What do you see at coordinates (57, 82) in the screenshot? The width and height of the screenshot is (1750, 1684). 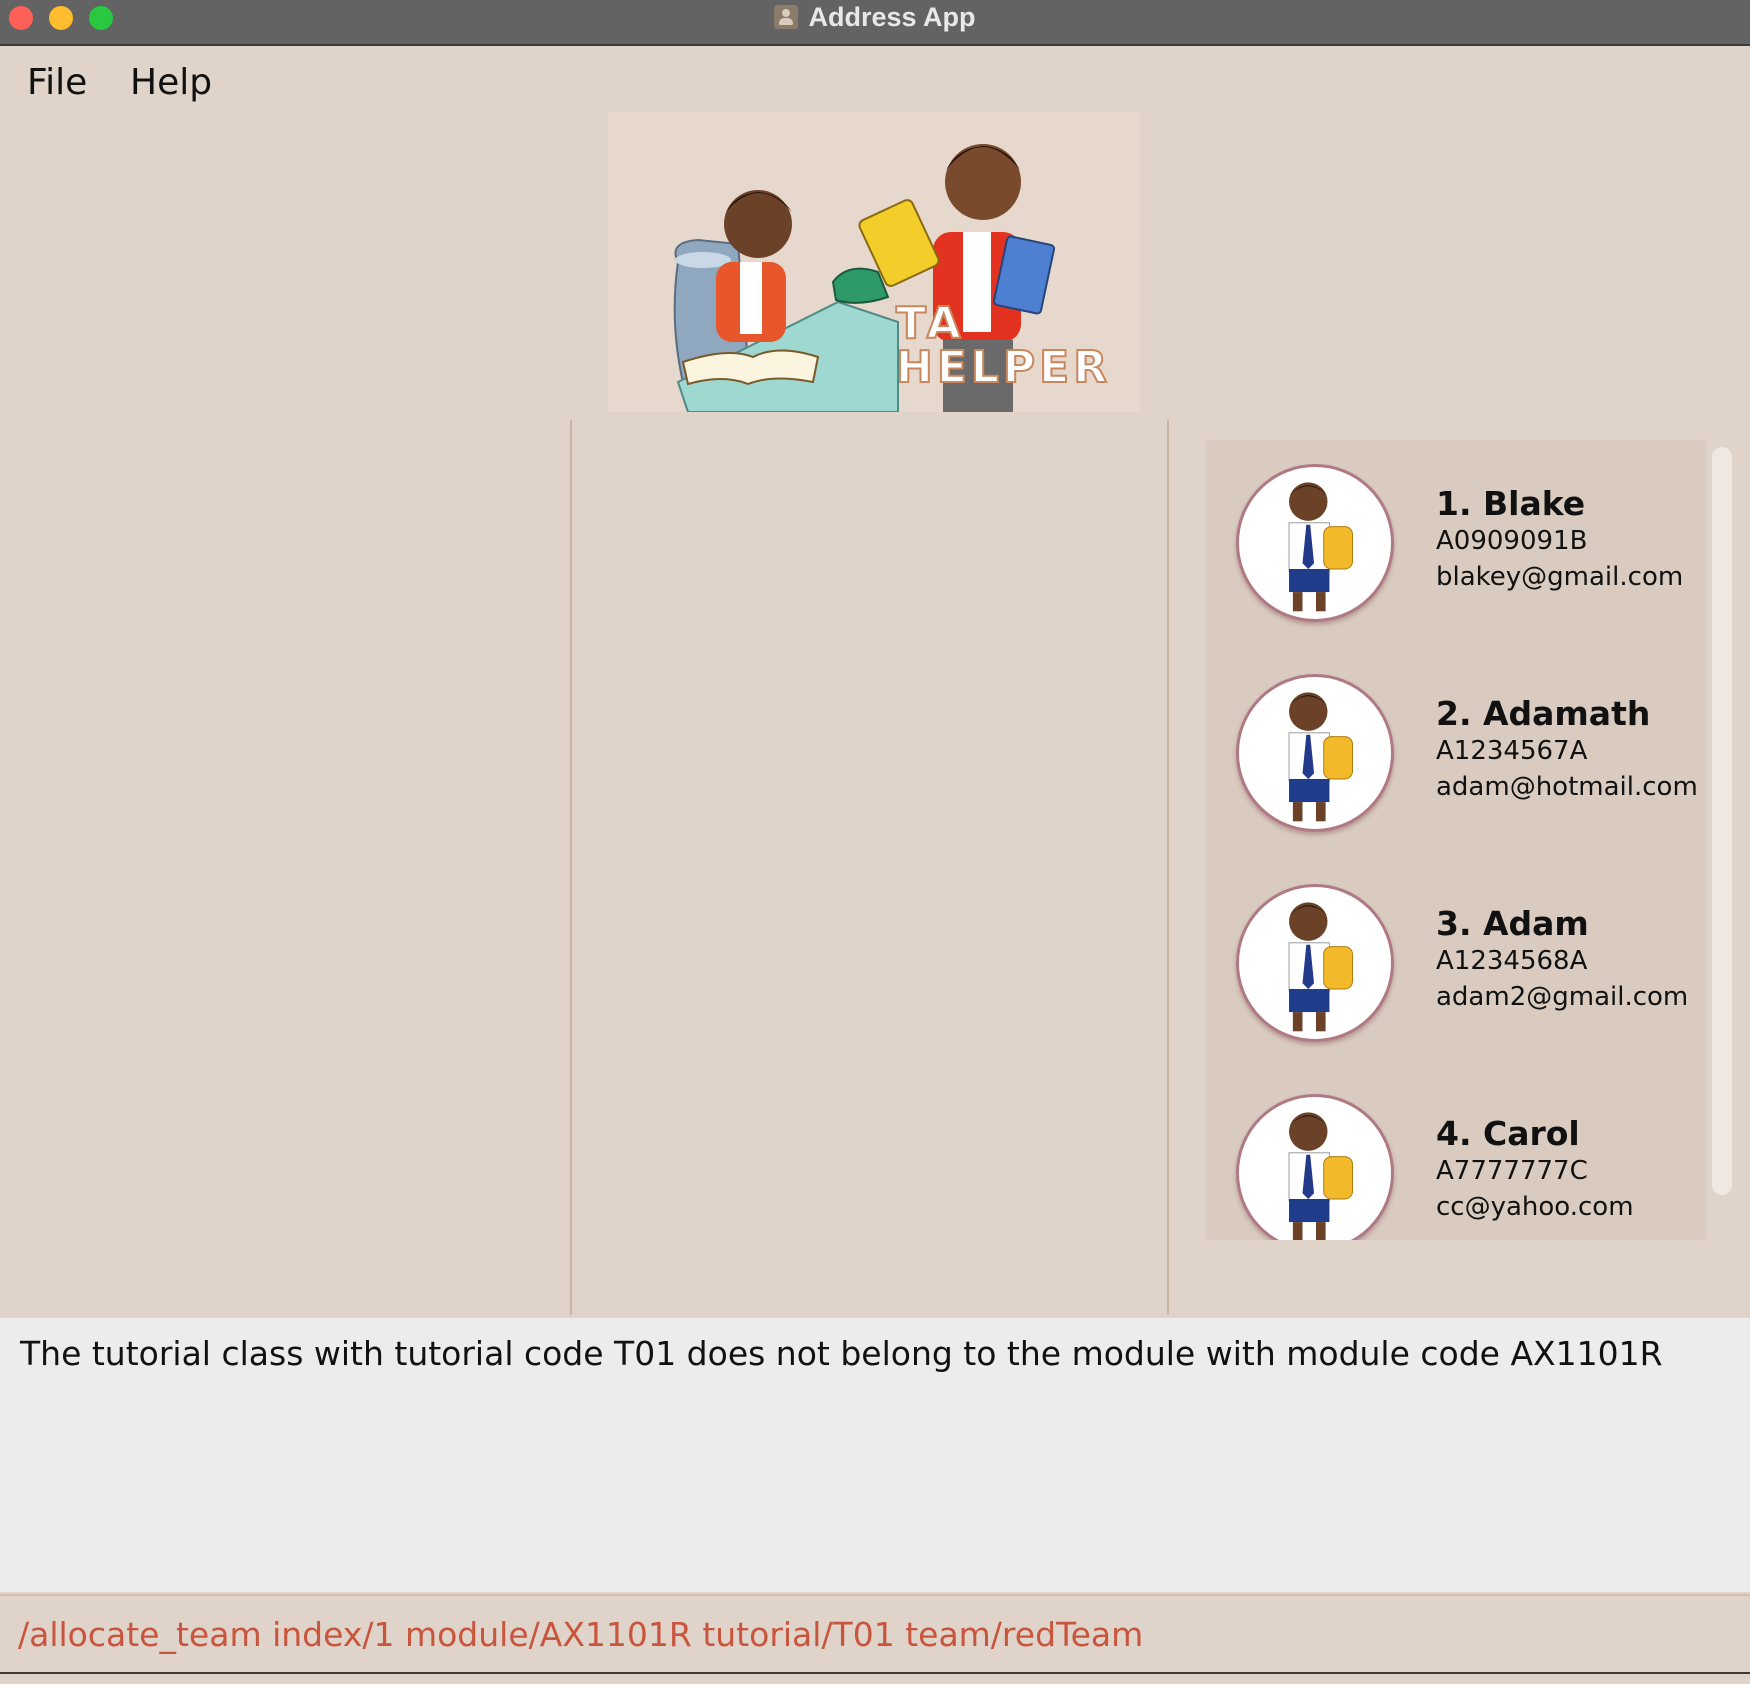 I see `menu-file: File` at bounding box center [57, 82].